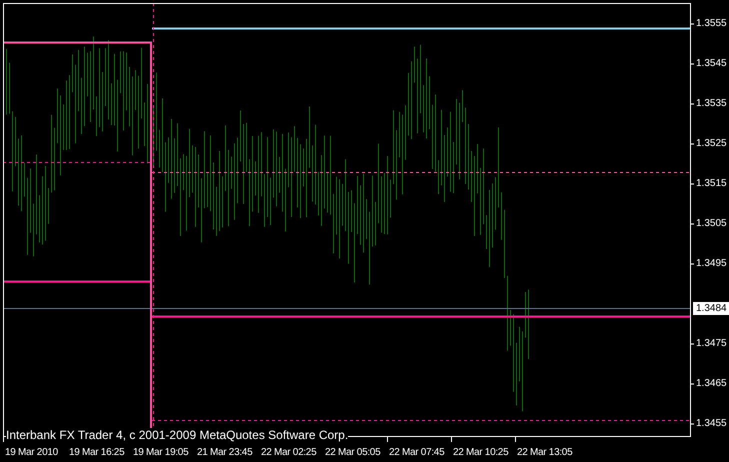  I want to click on price-axis-label: 1.3515, so click(711, 184).